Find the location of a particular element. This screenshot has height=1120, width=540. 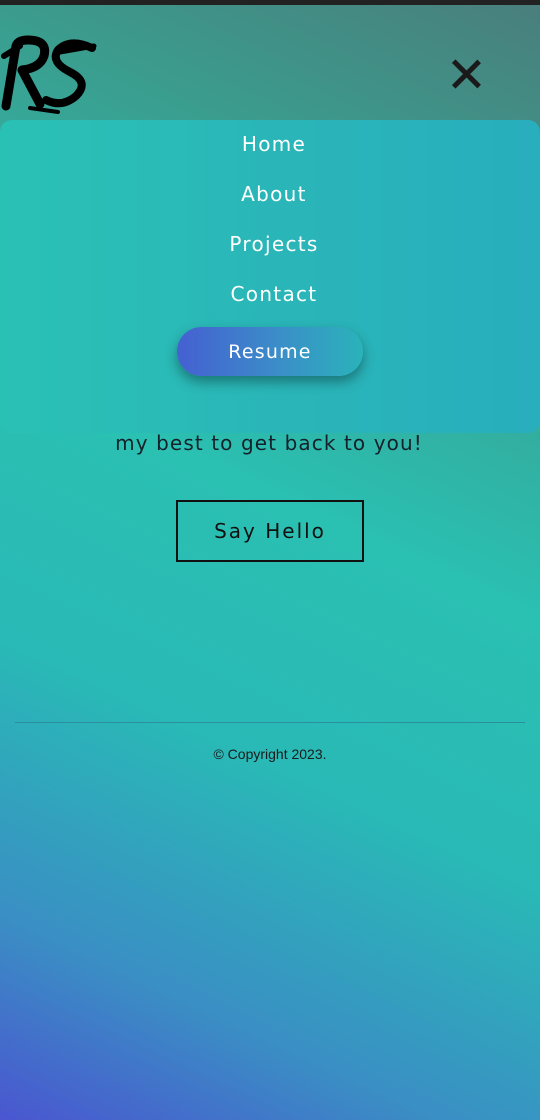

say-hello-button: Say Hello is located at coordinates (270, 531).